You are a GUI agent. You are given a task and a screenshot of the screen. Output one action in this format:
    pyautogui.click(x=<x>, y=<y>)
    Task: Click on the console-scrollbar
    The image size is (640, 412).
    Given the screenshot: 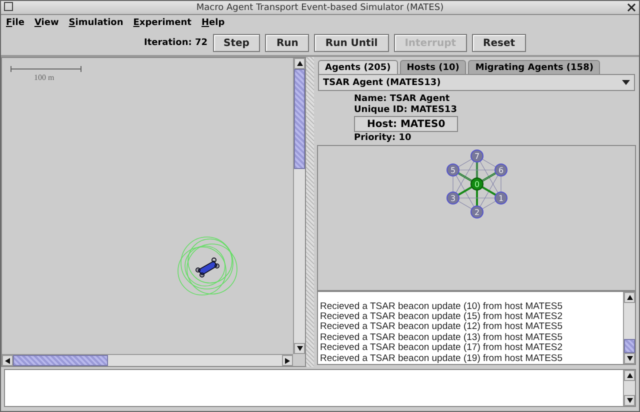 What is the action you would take?
    pyautogui.click(x=629, y=388)
    